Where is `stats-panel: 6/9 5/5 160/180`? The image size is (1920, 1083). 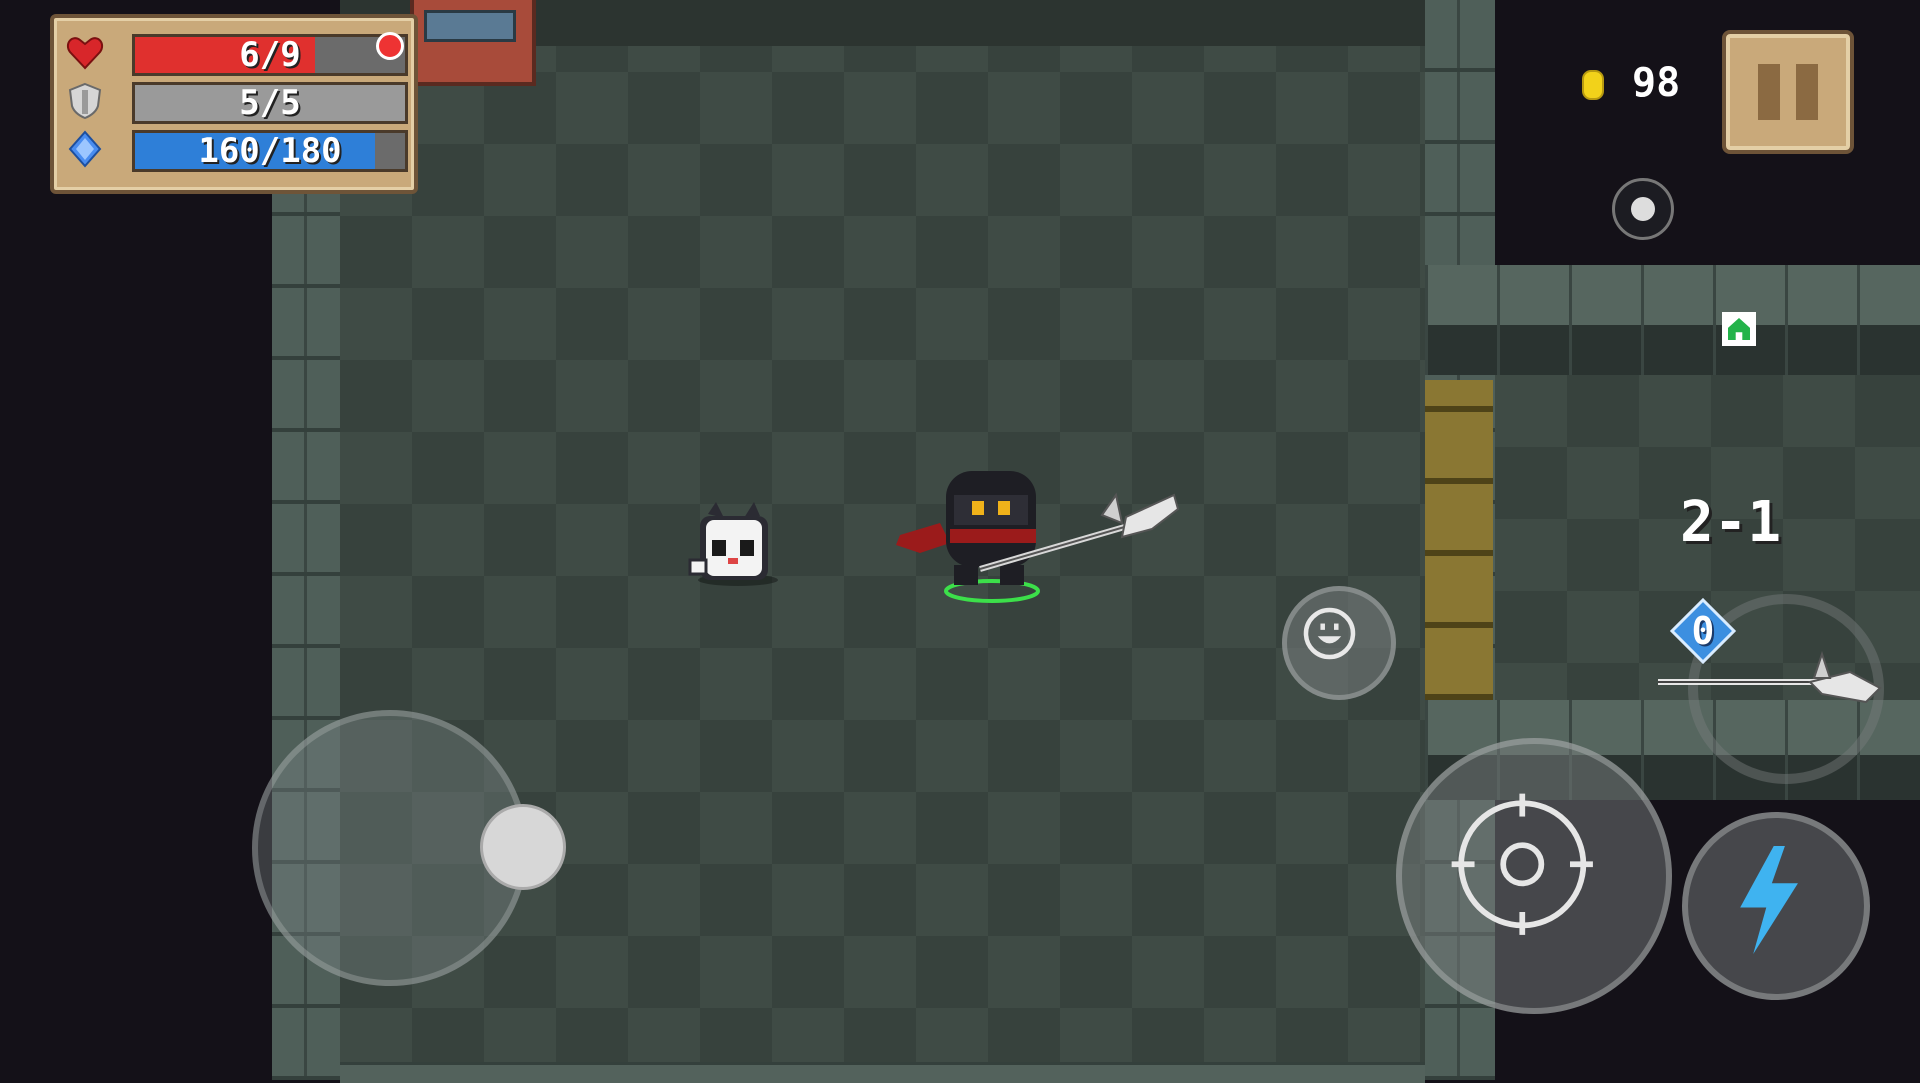
stats-panel: 6/9 5/5 160/180 is located at coordinates (234, 104).